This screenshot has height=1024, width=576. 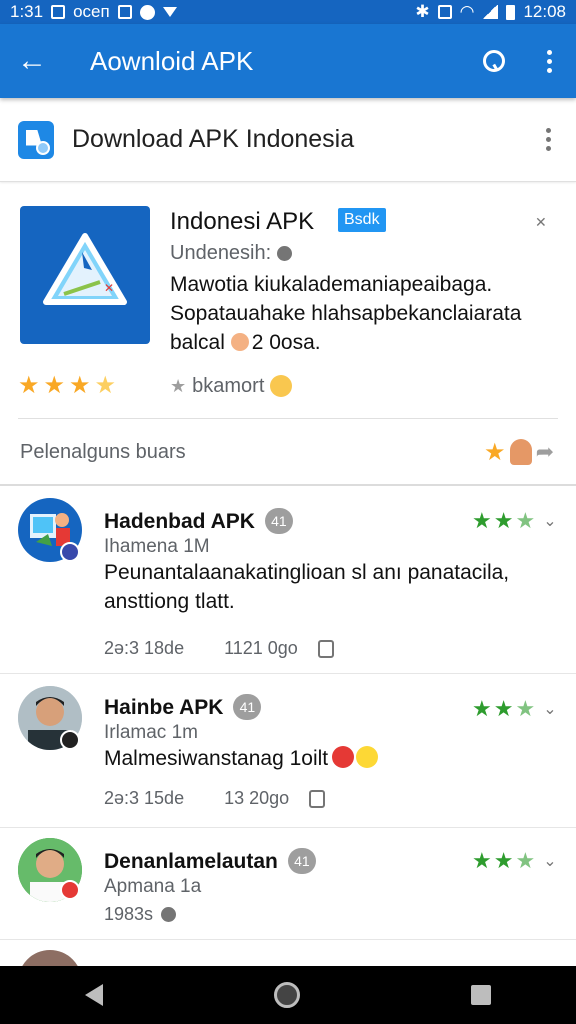 I want to click on description-line-1: Mawotia kiukalademaniapeaibaga., so click(x=331, y=284).